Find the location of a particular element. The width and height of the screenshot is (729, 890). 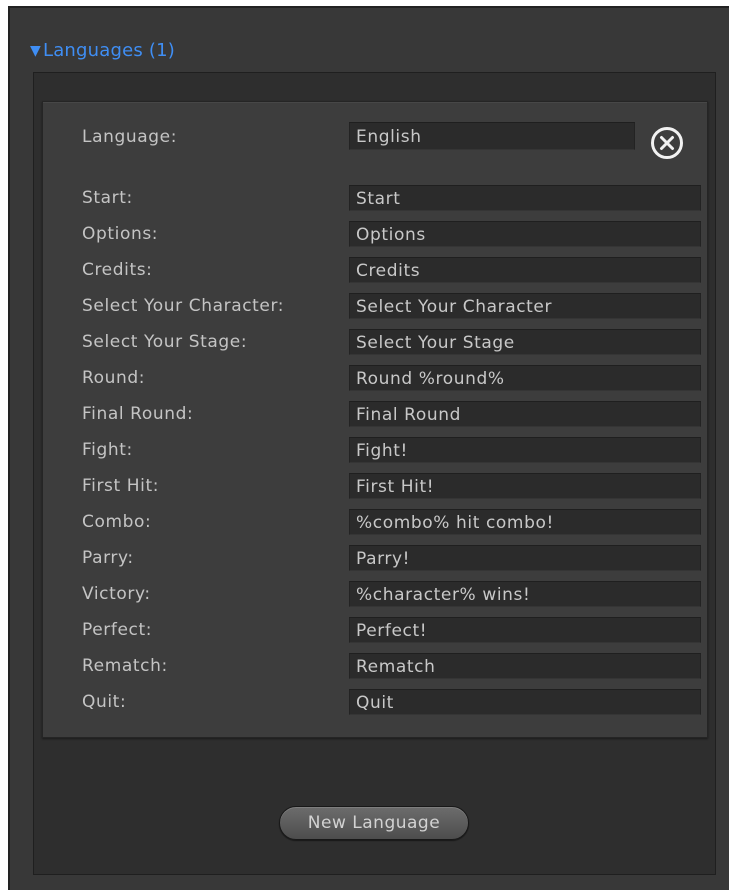

languages-foldout: ▼ Languages (1) is located at coordinates (102, 50).